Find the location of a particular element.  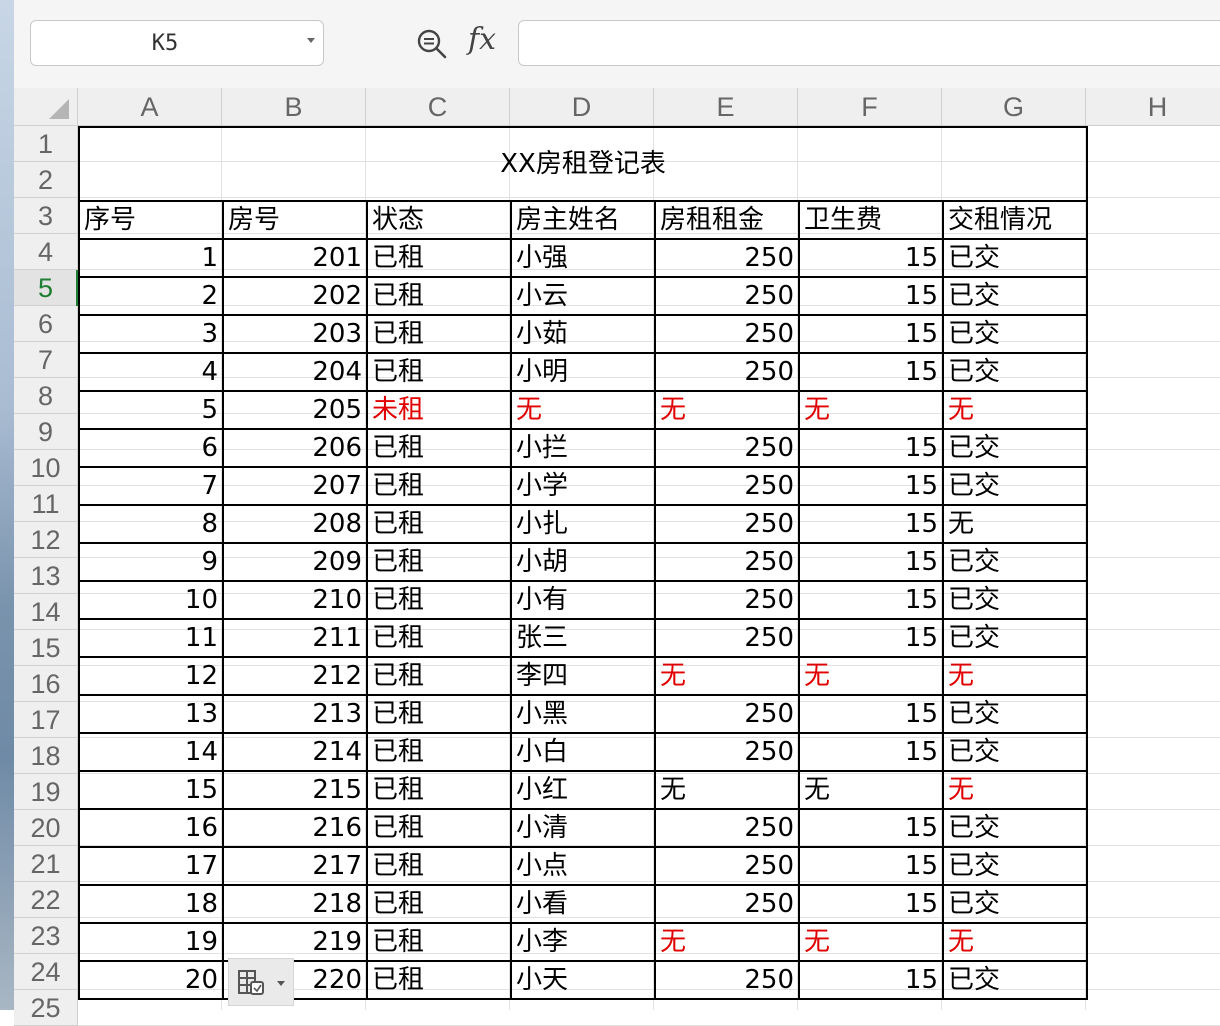

column-header-h: H is located at coordinates (1153, 107).